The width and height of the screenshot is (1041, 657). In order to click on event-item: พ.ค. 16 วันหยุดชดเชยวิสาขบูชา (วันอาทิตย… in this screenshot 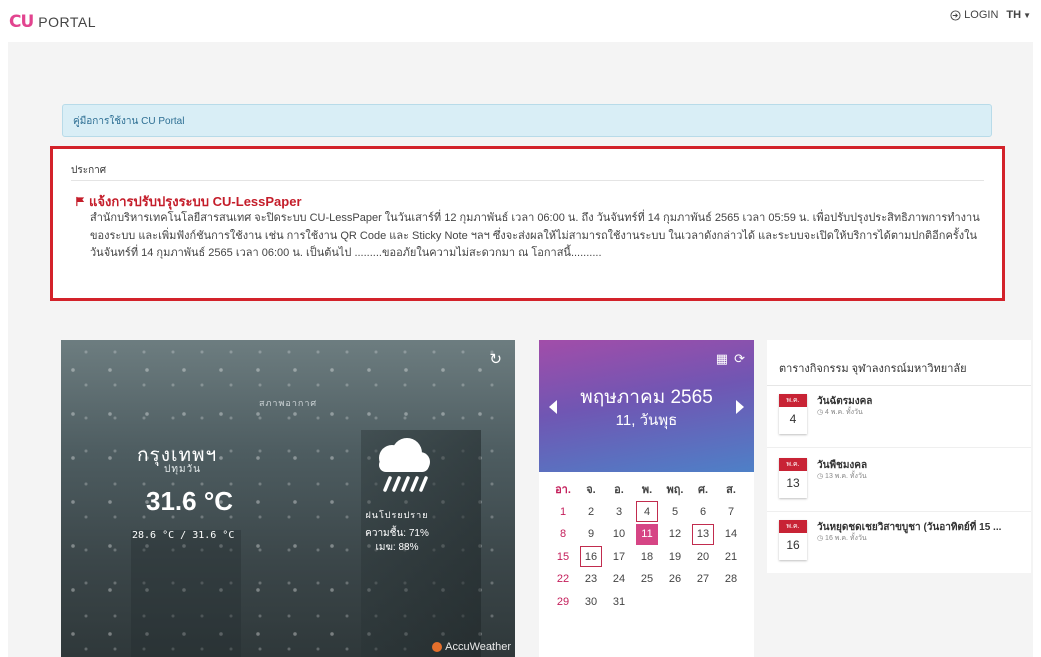, I will do `click(901, 542)`.